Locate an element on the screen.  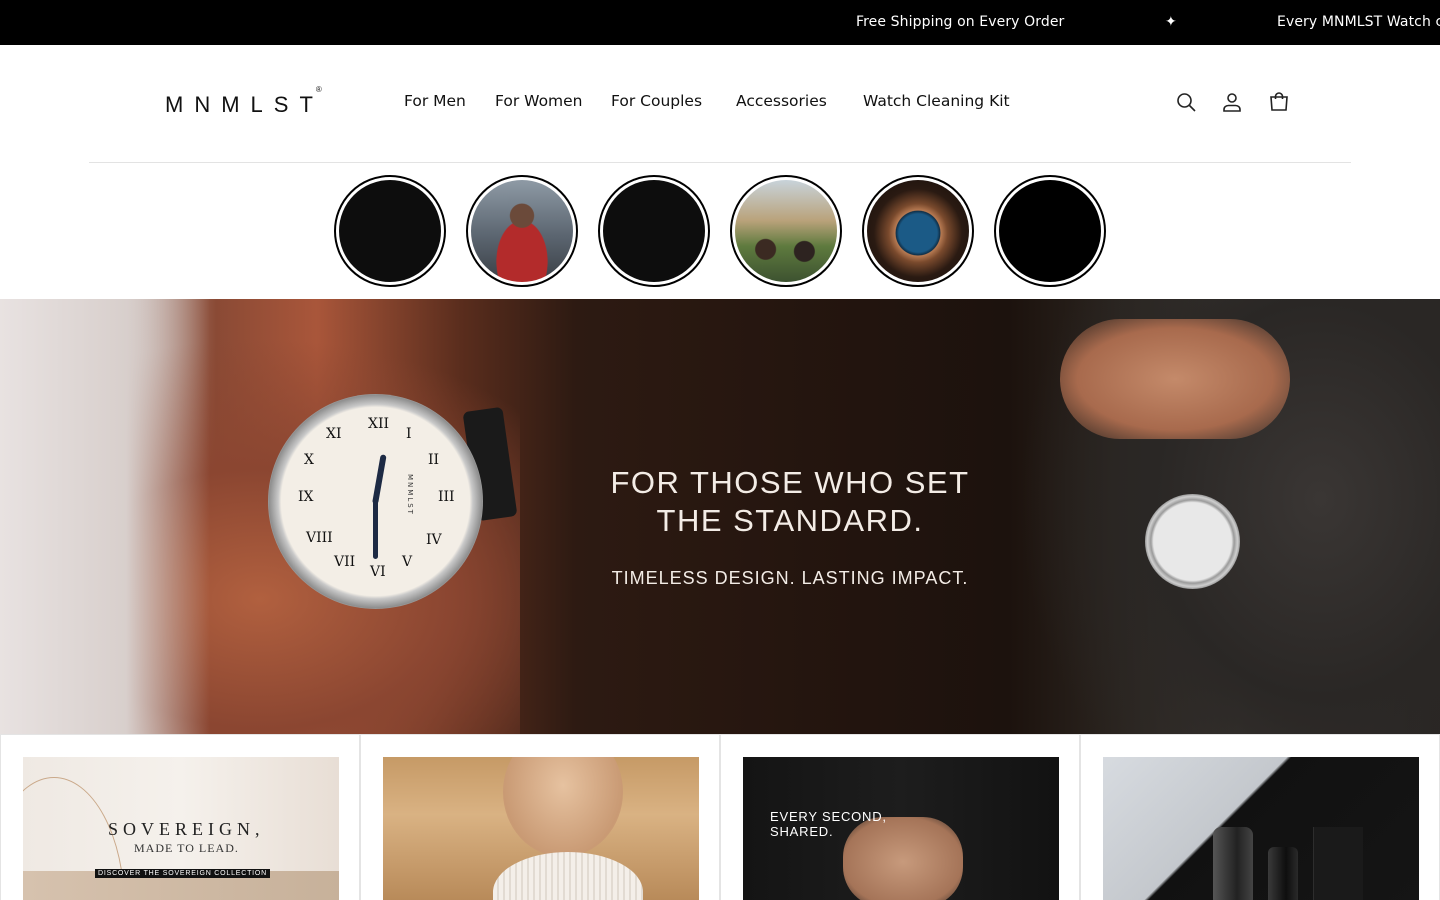
collection-card-cleaning-kit is located at coordinates (1260, 817).